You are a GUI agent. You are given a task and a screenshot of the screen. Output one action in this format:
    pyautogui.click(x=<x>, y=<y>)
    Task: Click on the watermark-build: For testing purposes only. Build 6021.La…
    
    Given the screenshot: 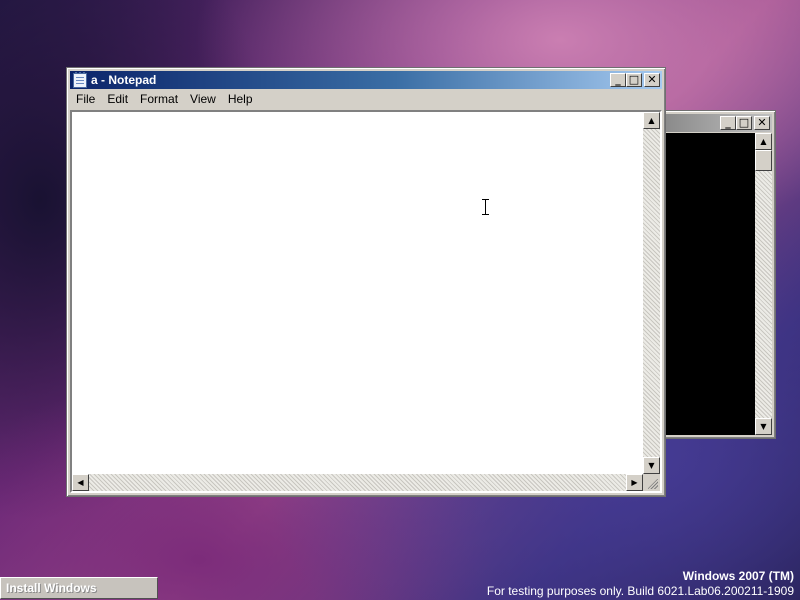 What is the action you would take?
    pyautogui.click(x=640, y=591)
    